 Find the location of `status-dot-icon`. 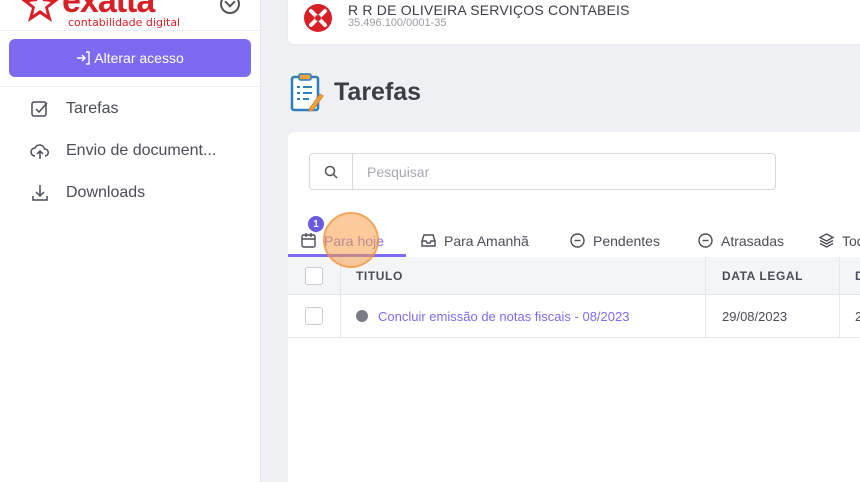

status-dot-icon is located at coordinates (362, 316).